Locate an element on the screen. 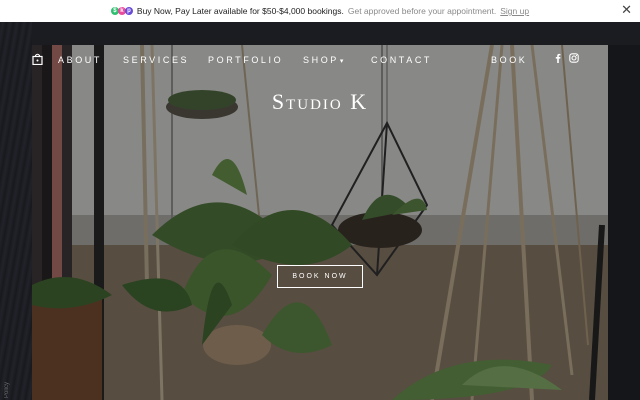 The image size is (640, 400). studio-title: Studio K is located at coordinates (320, 101).